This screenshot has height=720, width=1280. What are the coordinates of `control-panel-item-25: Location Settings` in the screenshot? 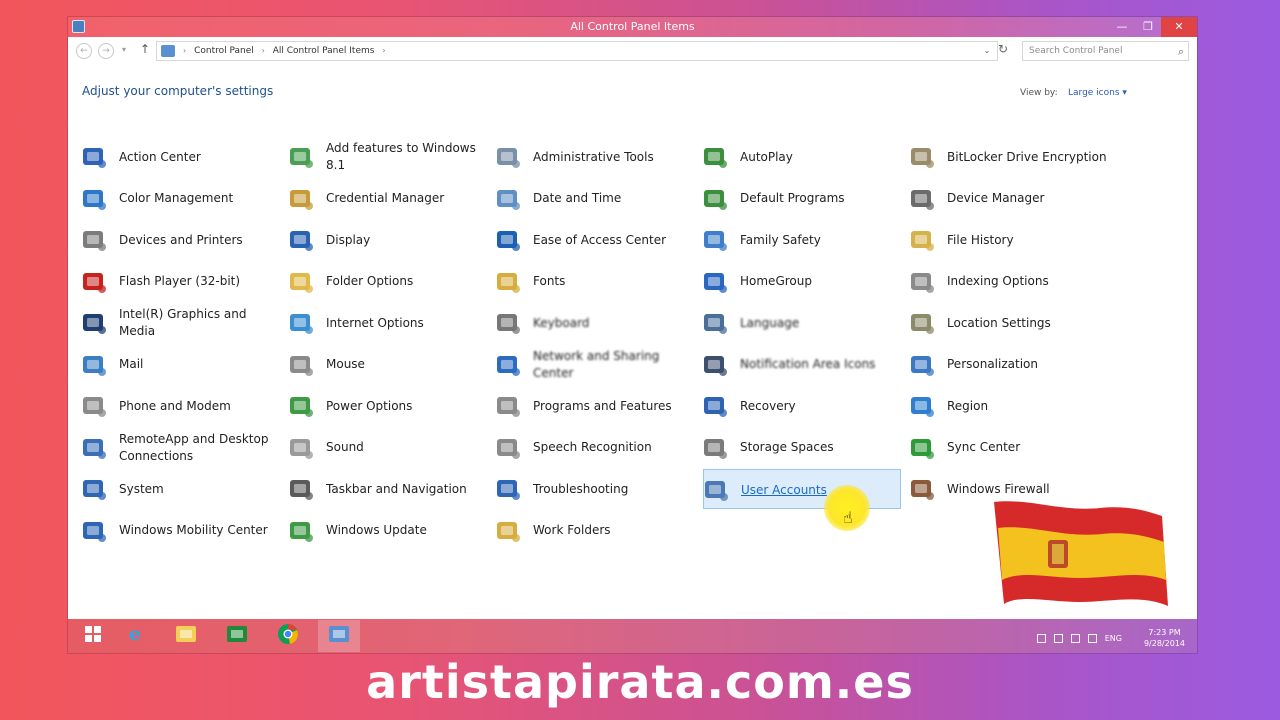 It's located at (1009, 323).